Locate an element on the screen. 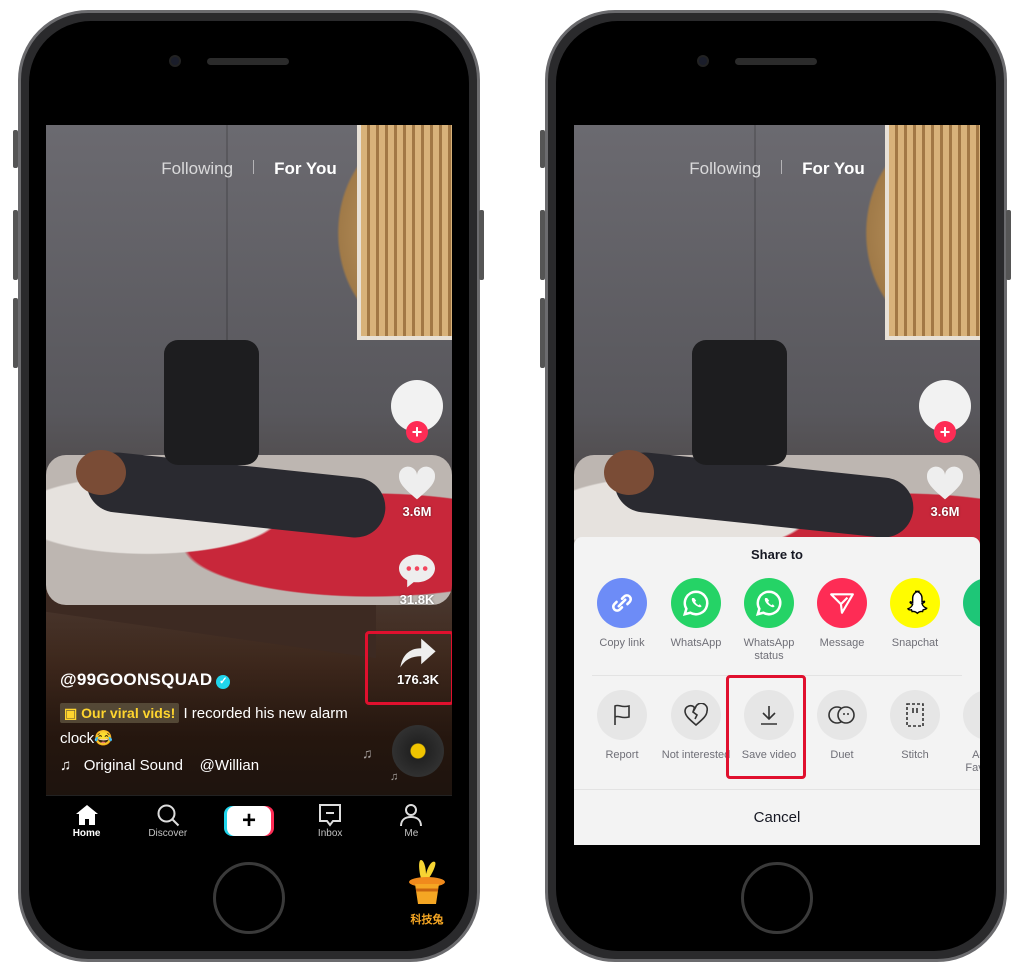 The width and height of the screenshot is (1024, 970). cancel-button: Cancel is located at coordinates (777, 817).